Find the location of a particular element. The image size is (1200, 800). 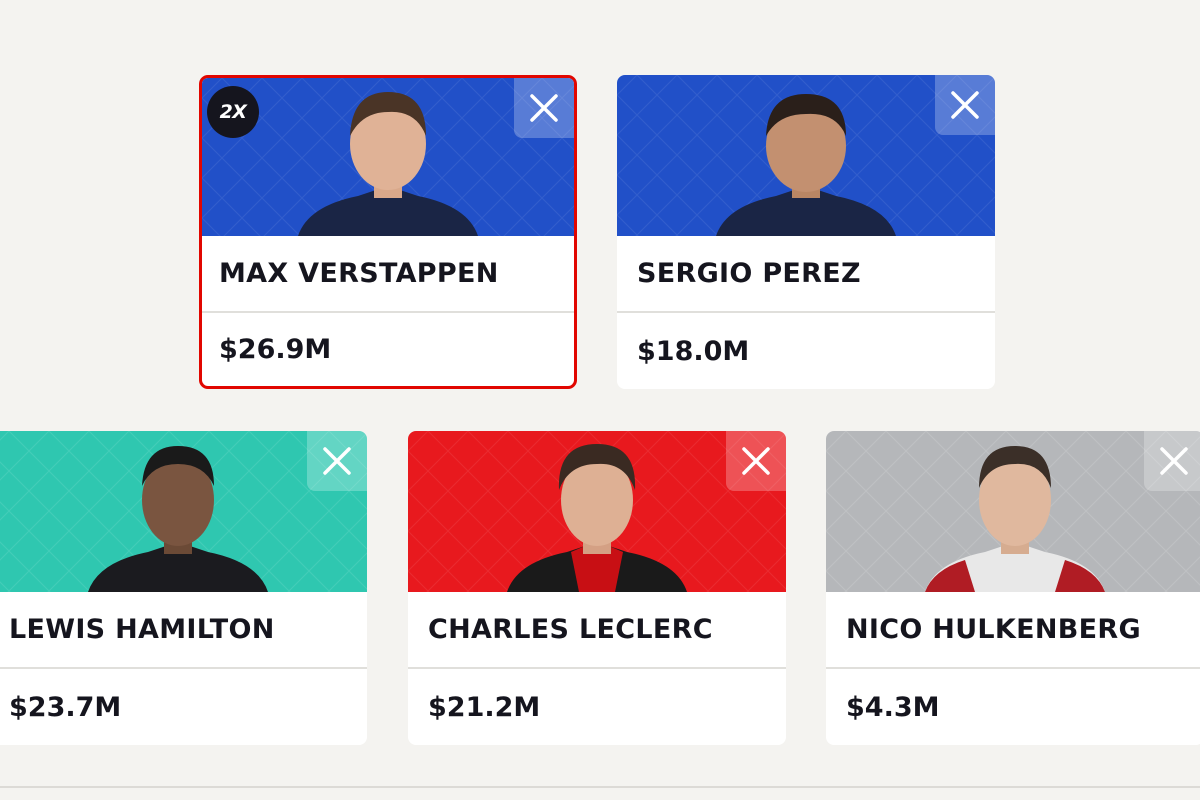

driver-name: NICO HULKENBERG is located at coordinates (993, 629).